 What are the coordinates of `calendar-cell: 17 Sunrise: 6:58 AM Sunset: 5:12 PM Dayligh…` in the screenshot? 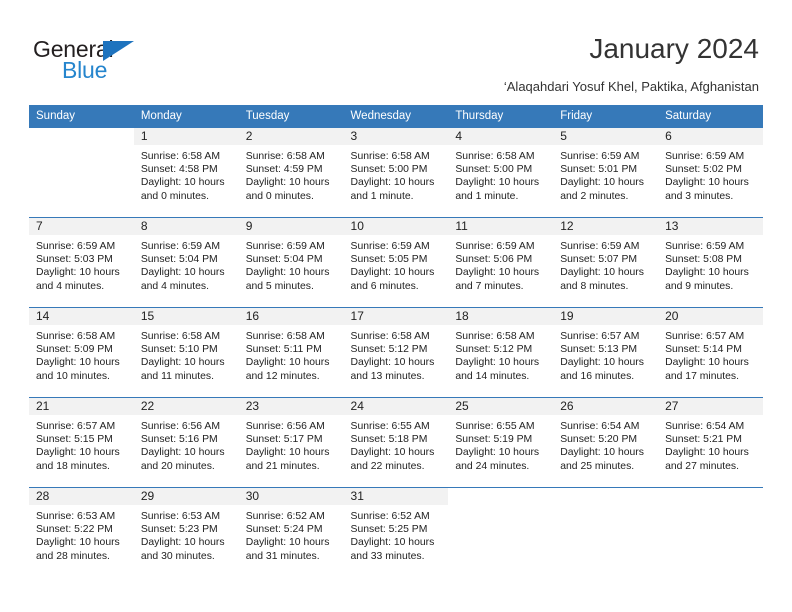 It's located at (396, 352).